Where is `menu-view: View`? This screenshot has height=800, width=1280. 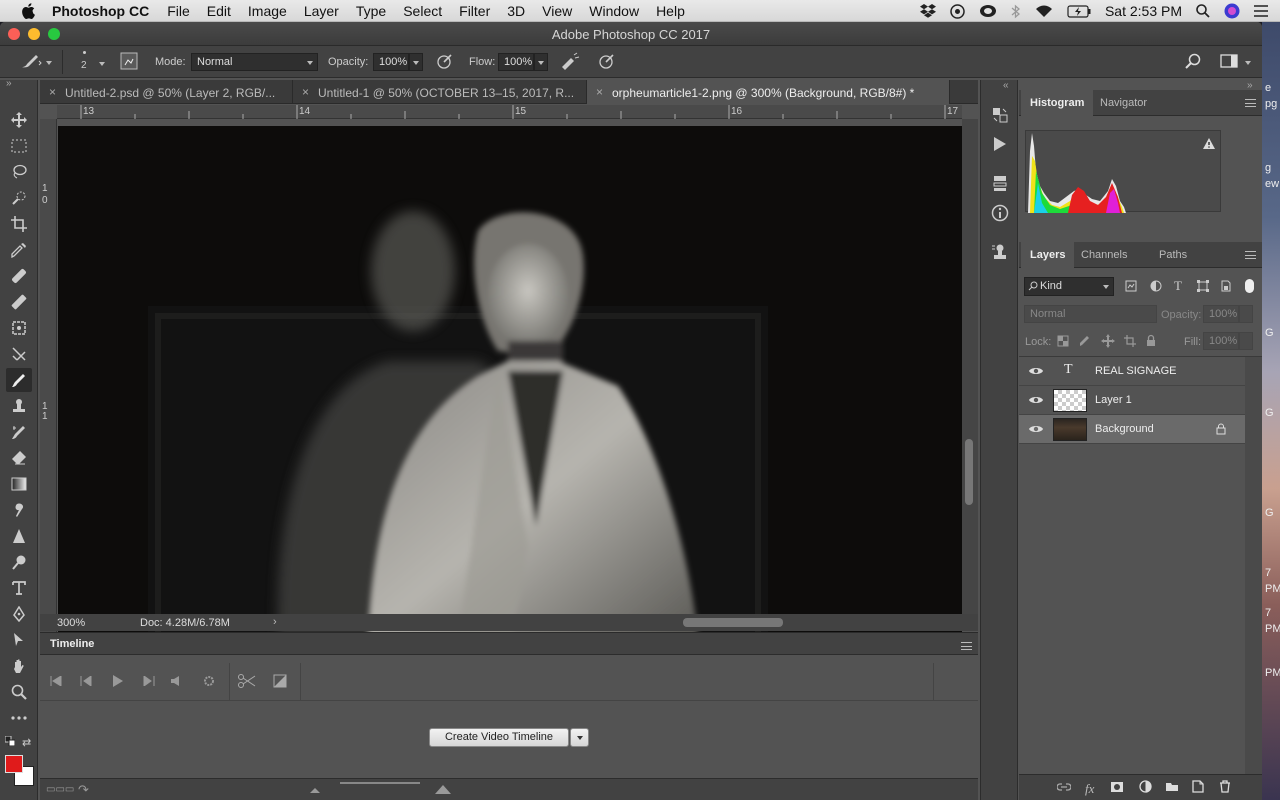
menu-view: View is located at coordinates (557, 11).